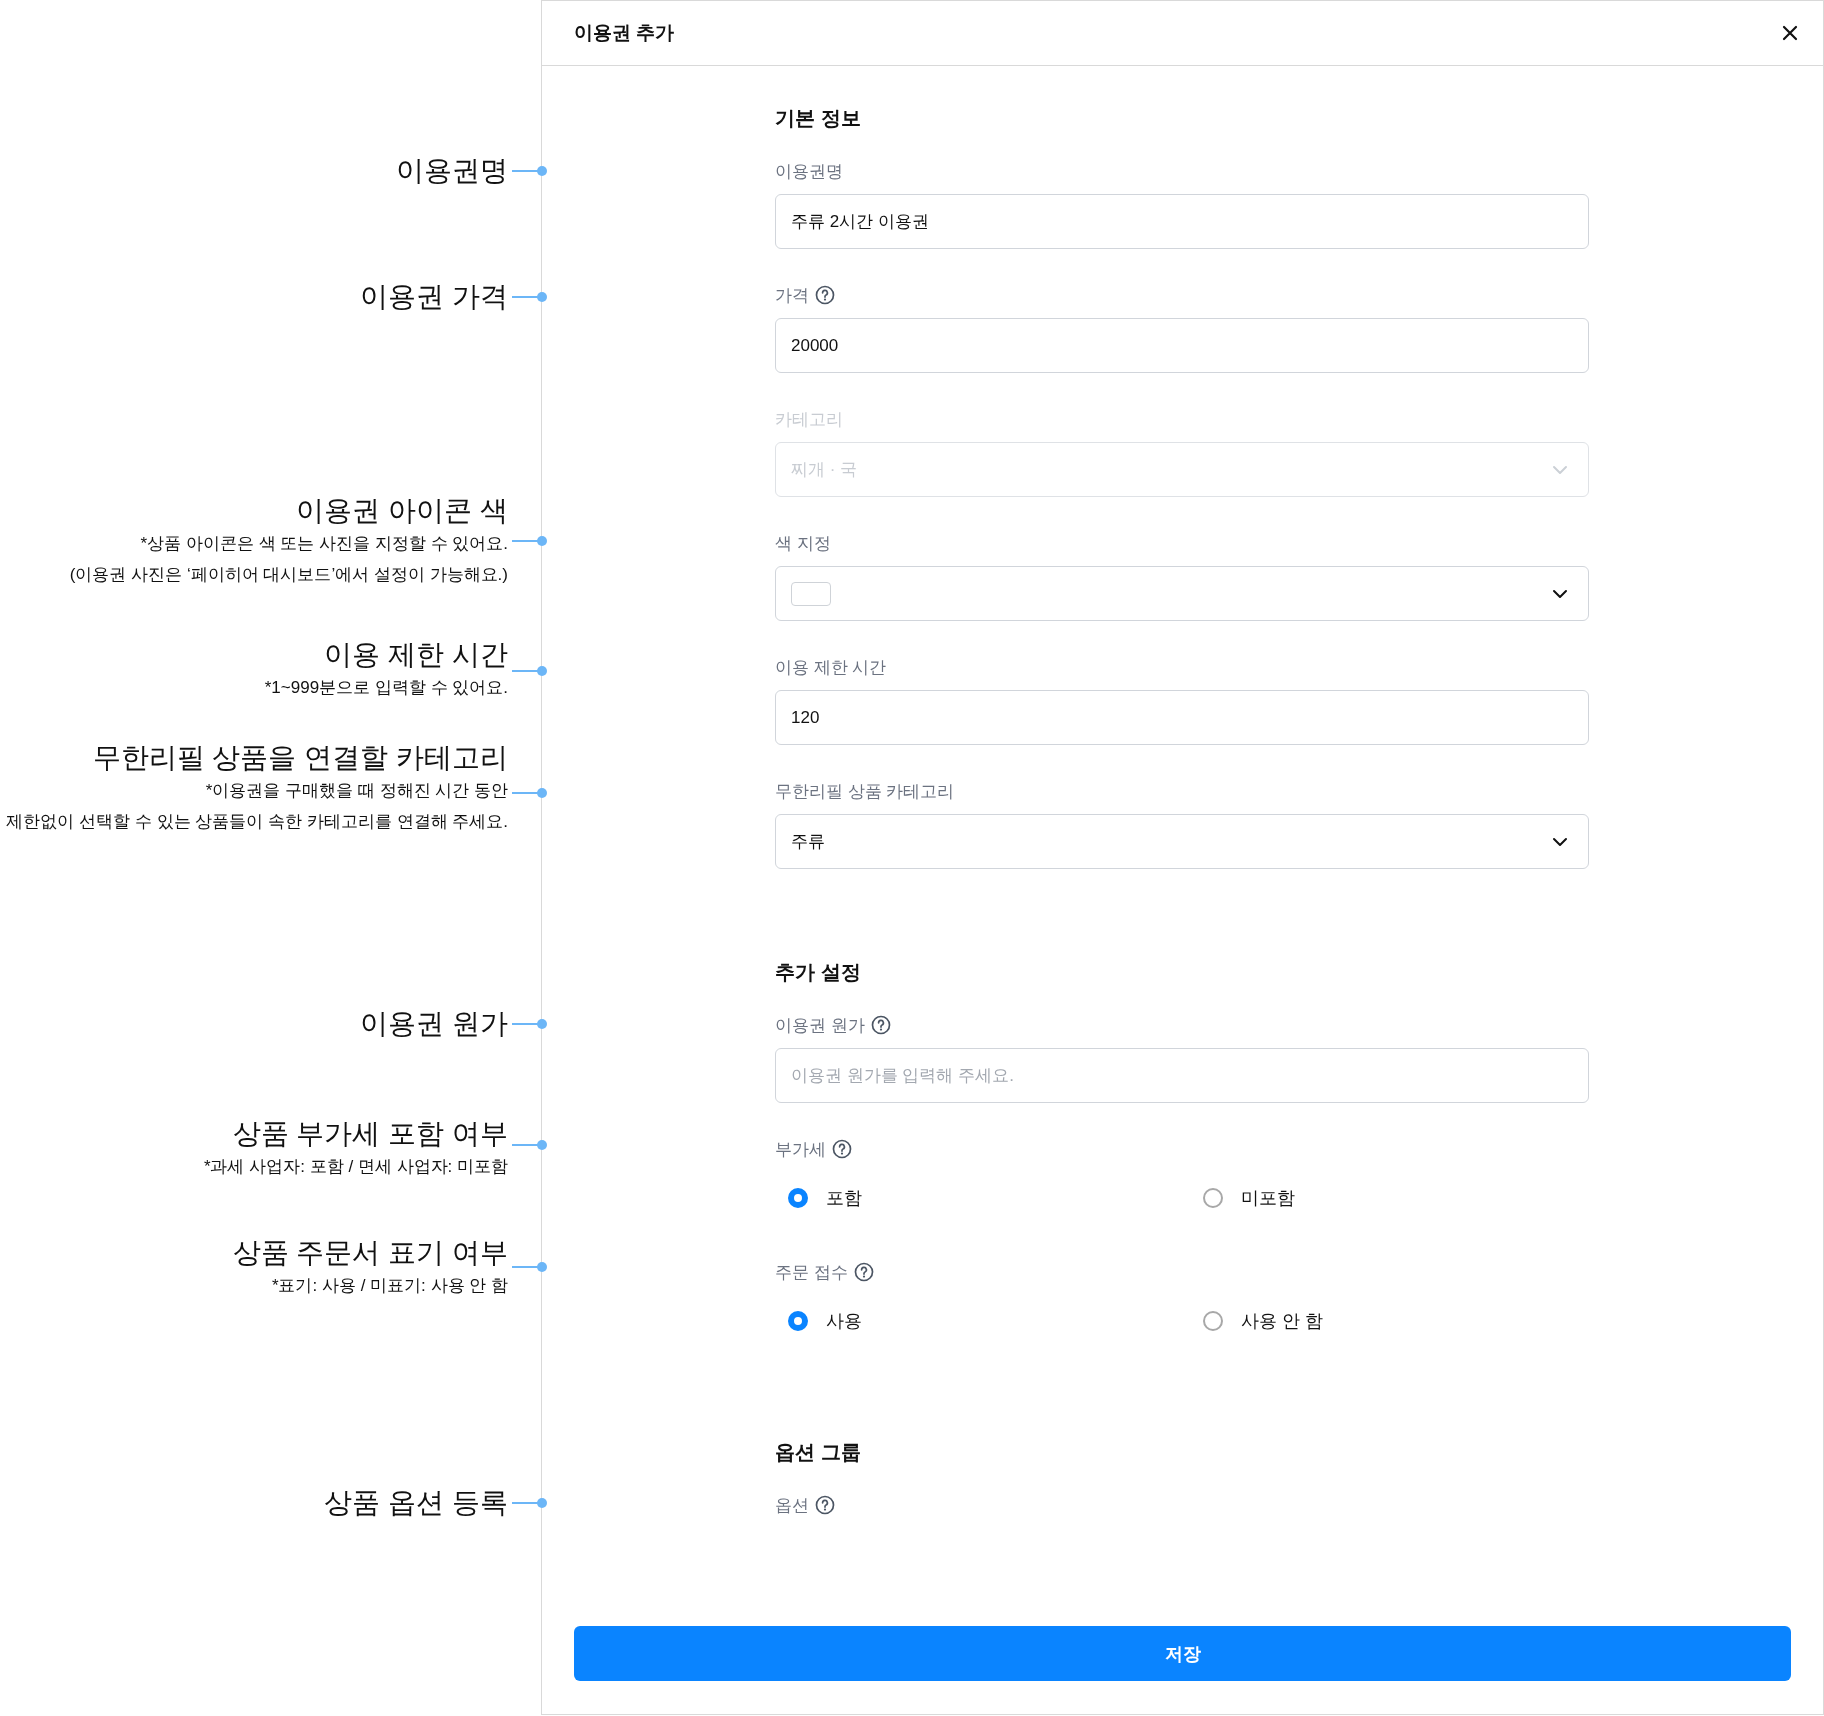  I want to click on annotation-title: 이용 제한 시간, so click(416, 655).